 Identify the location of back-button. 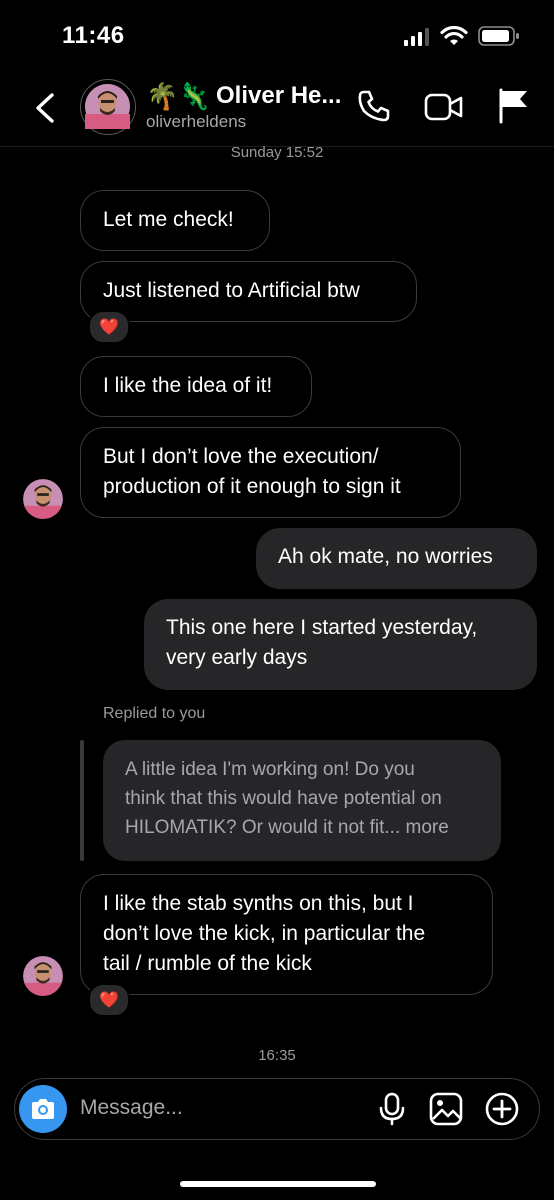
(45, 110).